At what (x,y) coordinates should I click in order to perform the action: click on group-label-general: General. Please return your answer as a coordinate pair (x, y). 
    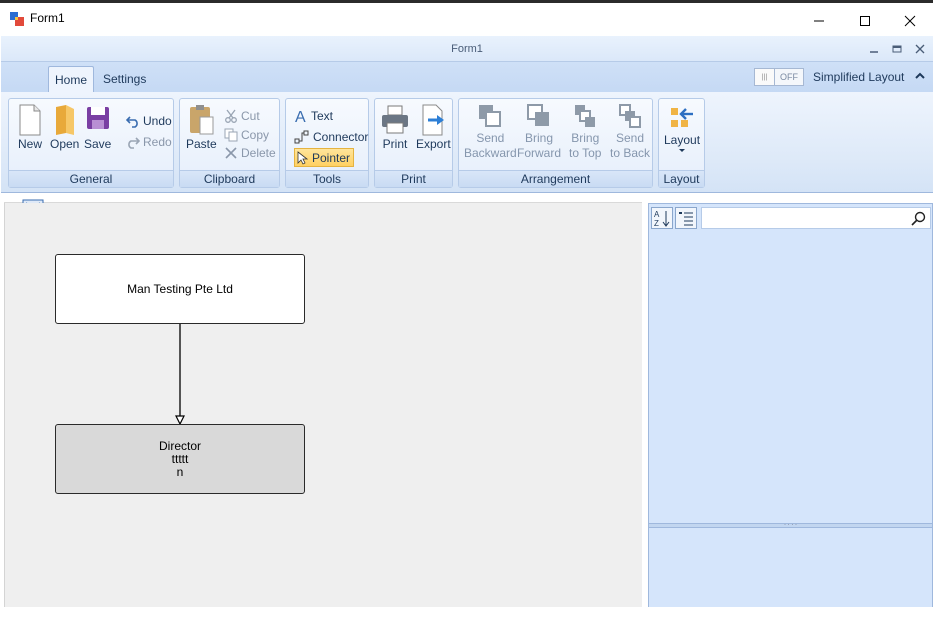
    Looking at the image, I should click on (91, 178).